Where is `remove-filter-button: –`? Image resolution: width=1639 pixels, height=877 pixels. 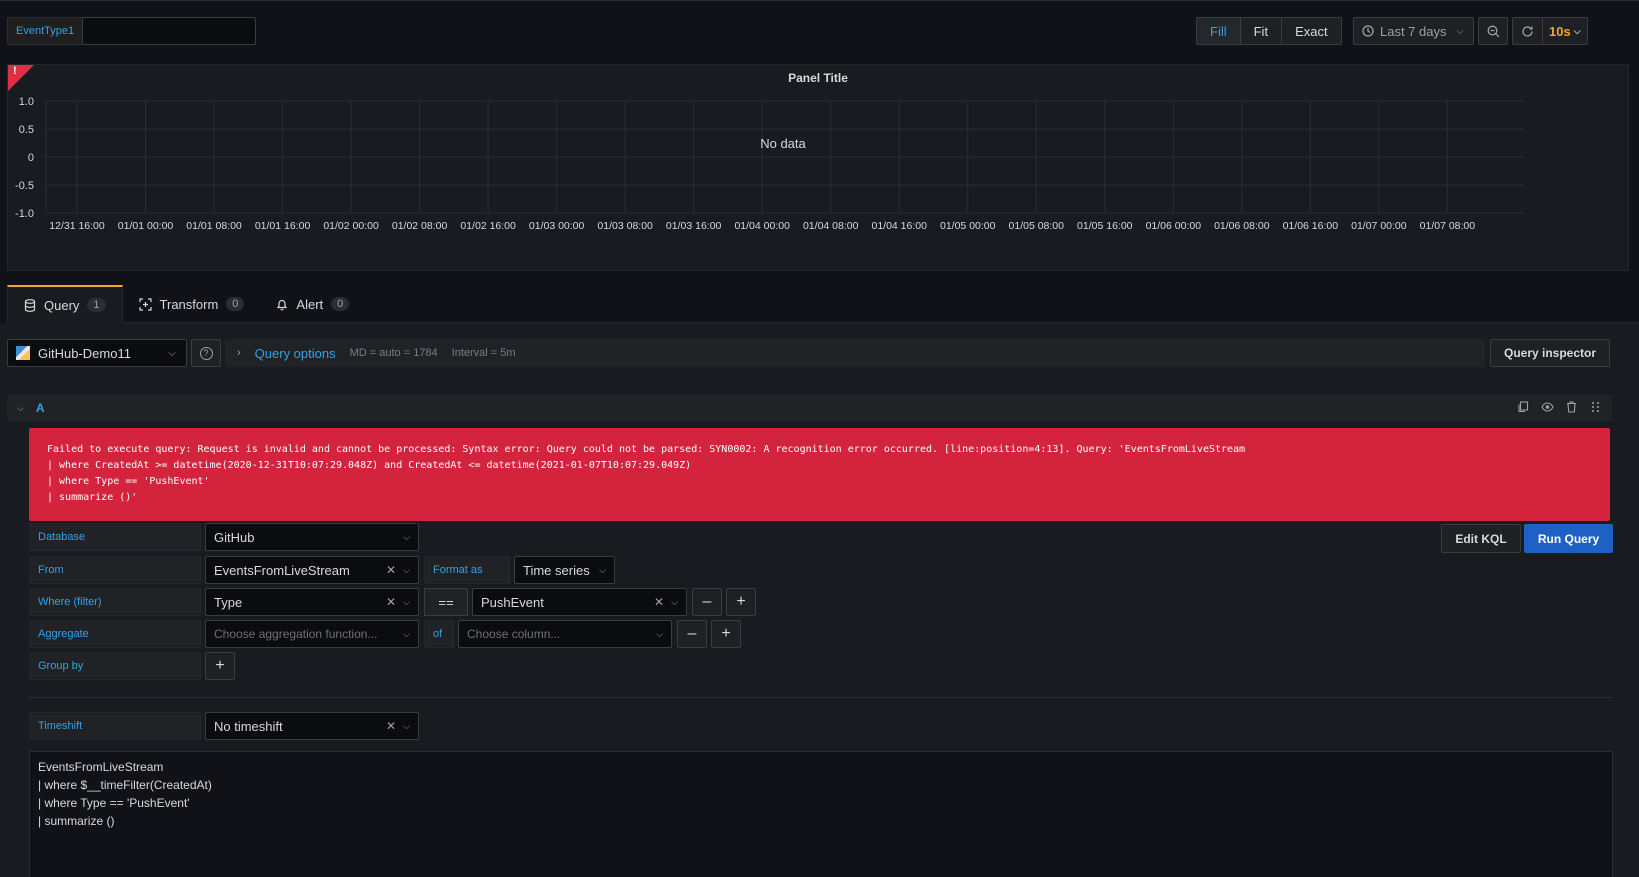
remove-filter-button: – is located at coordinates (707, 602).